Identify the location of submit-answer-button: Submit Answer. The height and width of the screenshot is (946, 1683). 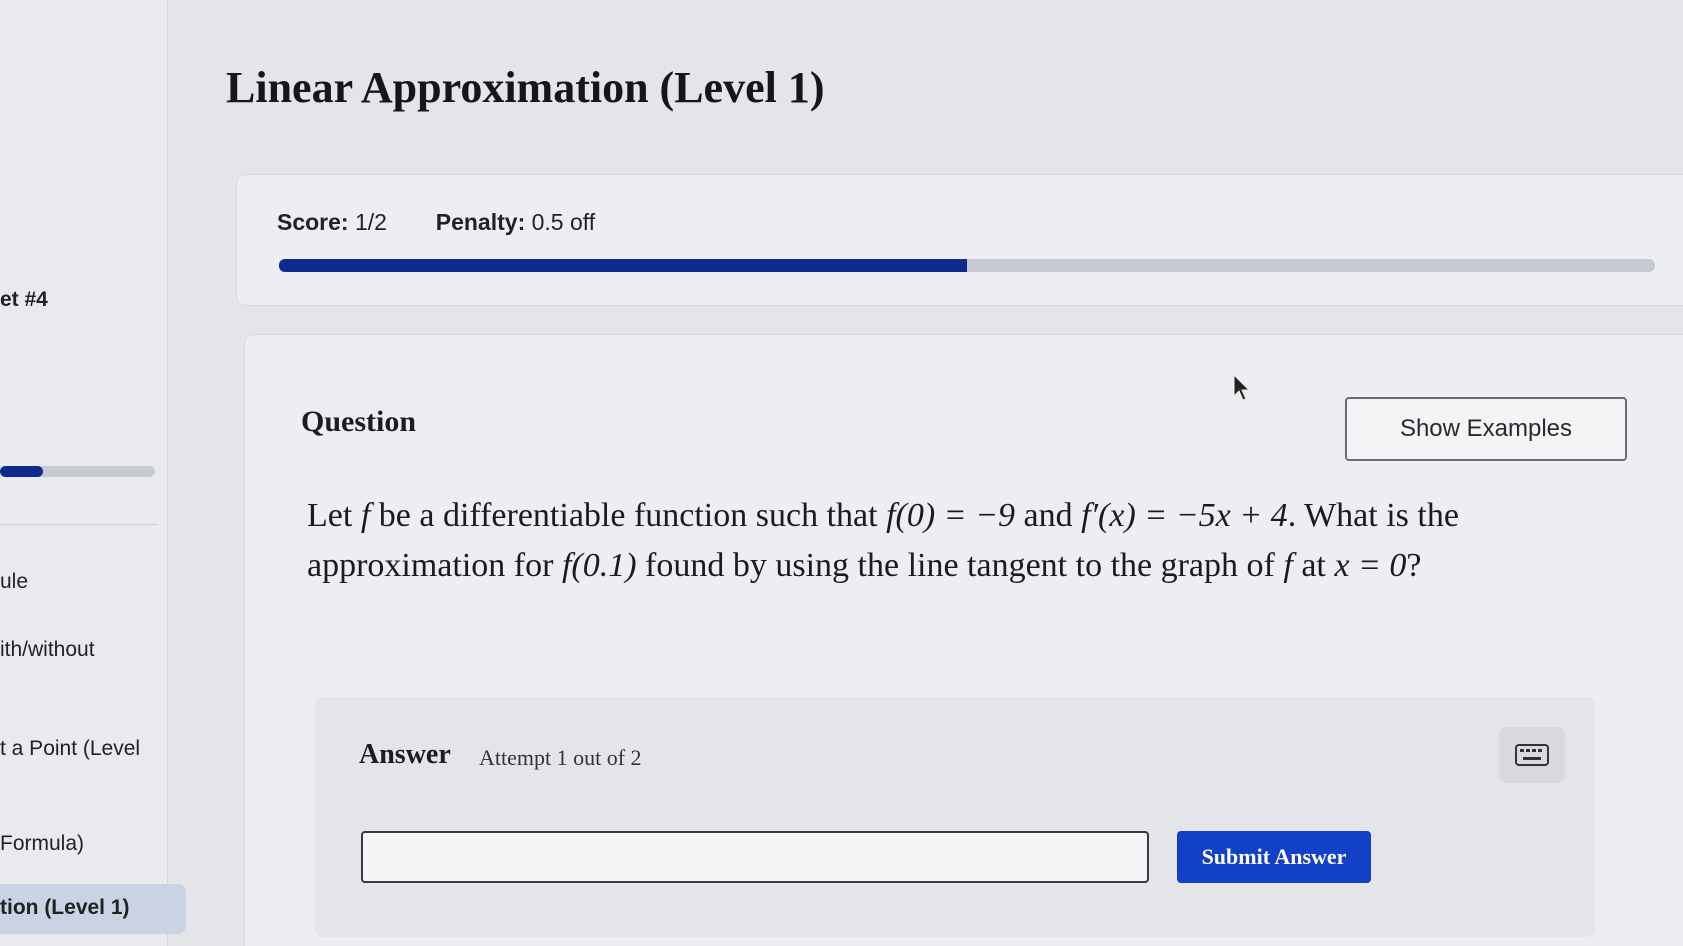
(1274, 857).